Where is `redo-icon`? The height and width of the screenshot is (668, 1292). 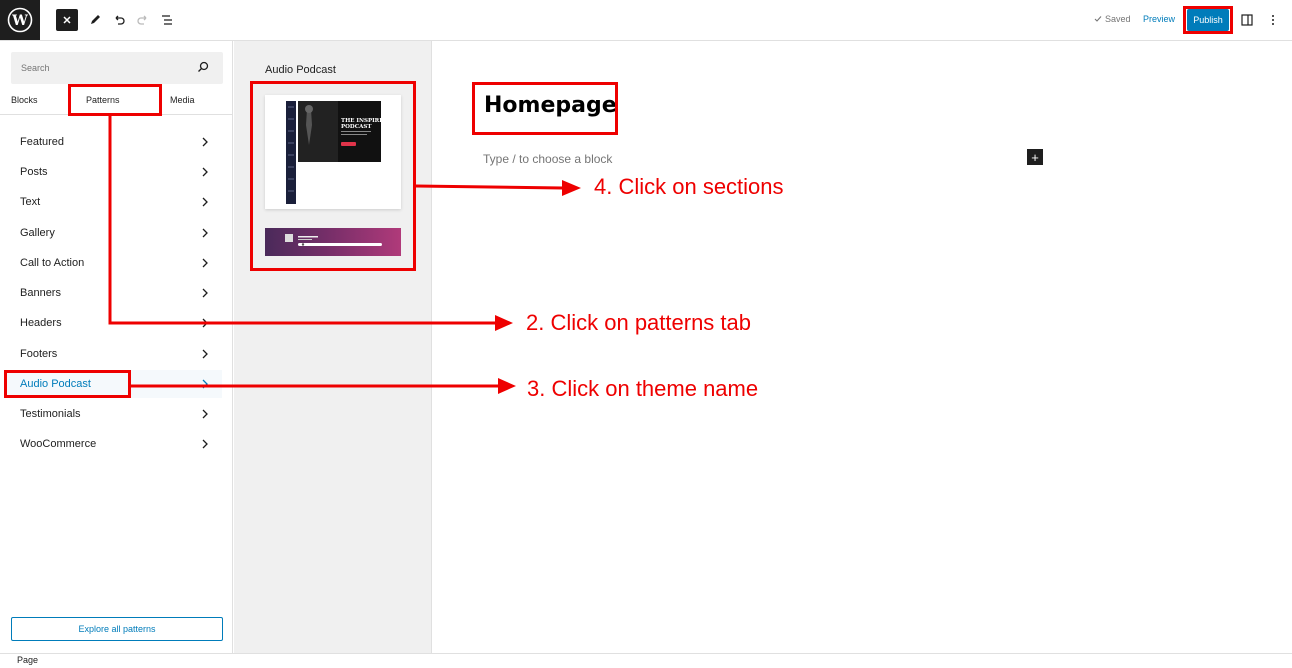 redo-icon is located at coordinates (142, 20).